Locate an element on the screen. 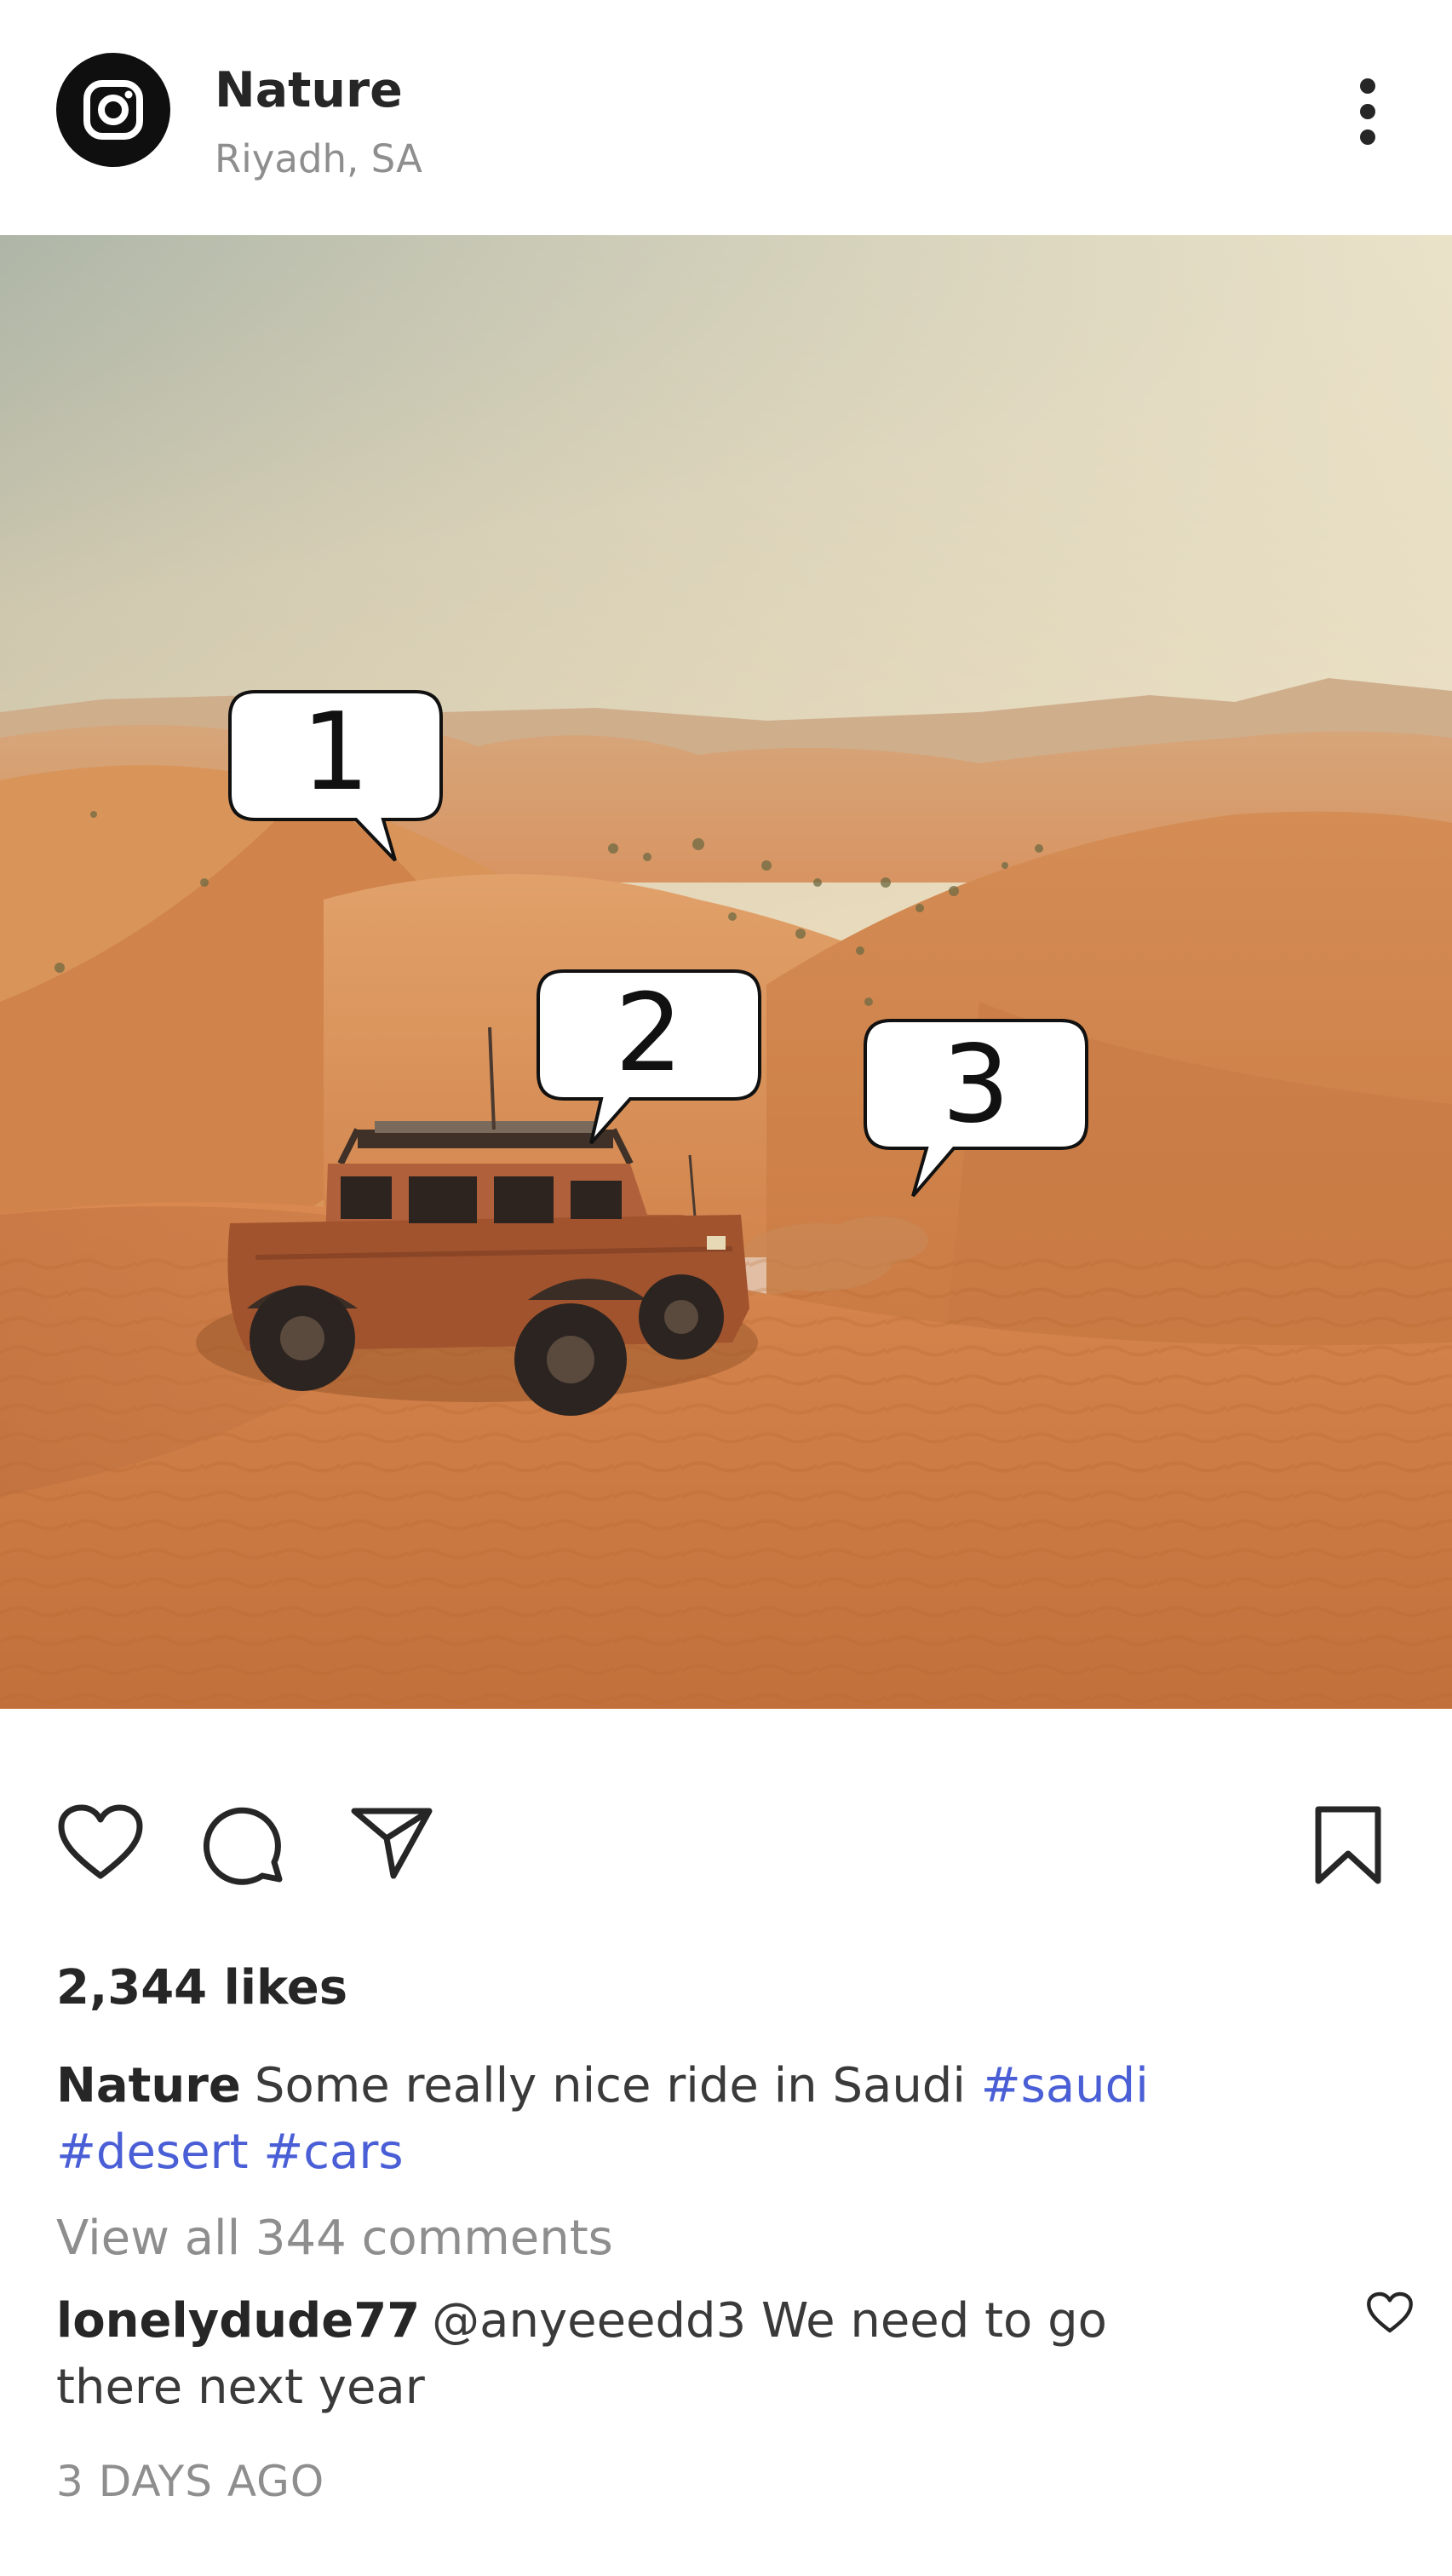 This screenshot has width=1452, height=2576. caption-text: Some really nice ride in Saudi is located at coordinates (610, 2086).